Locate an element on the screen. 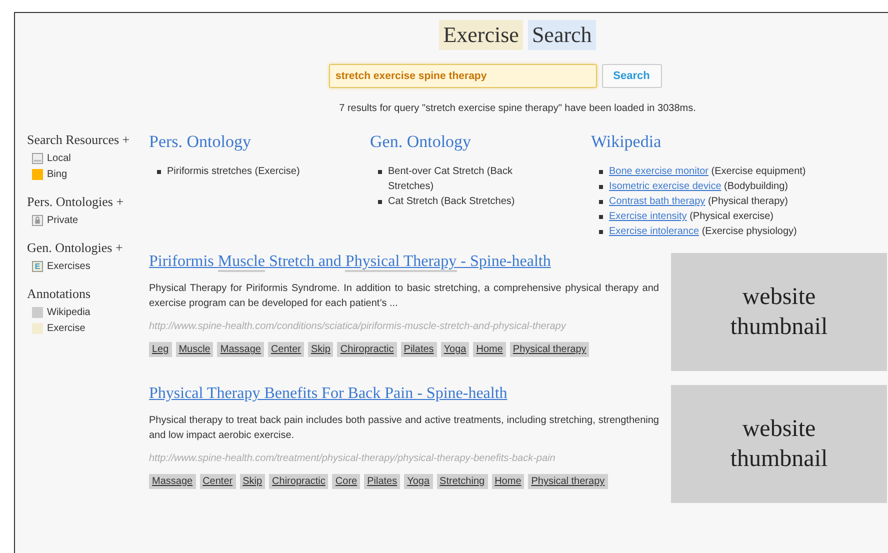  sidebar-heading: Annotations is located at coordinates (88, 294).